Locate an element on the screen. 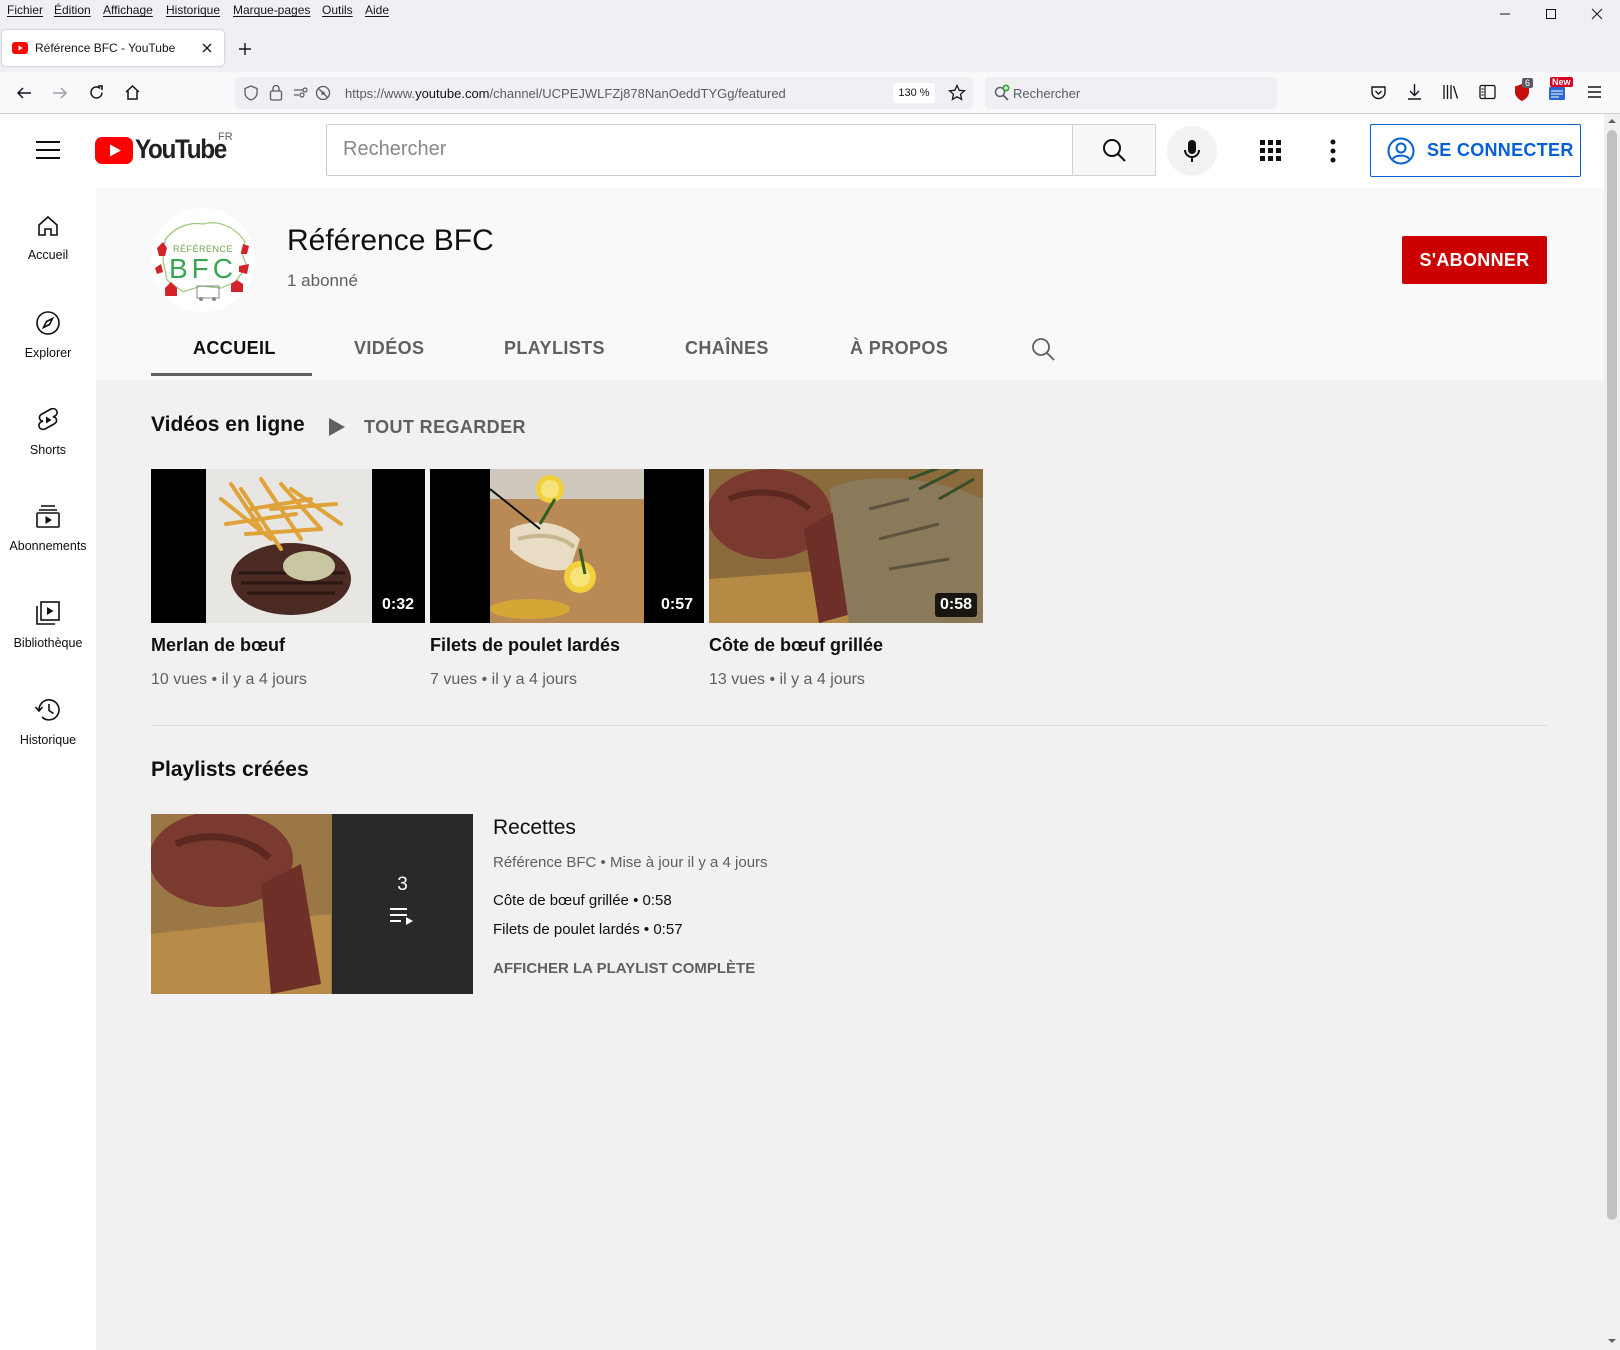 The width and height of the screenshot is (1620, 1350). youtube-search-button is located at coordinates (1114, 150).